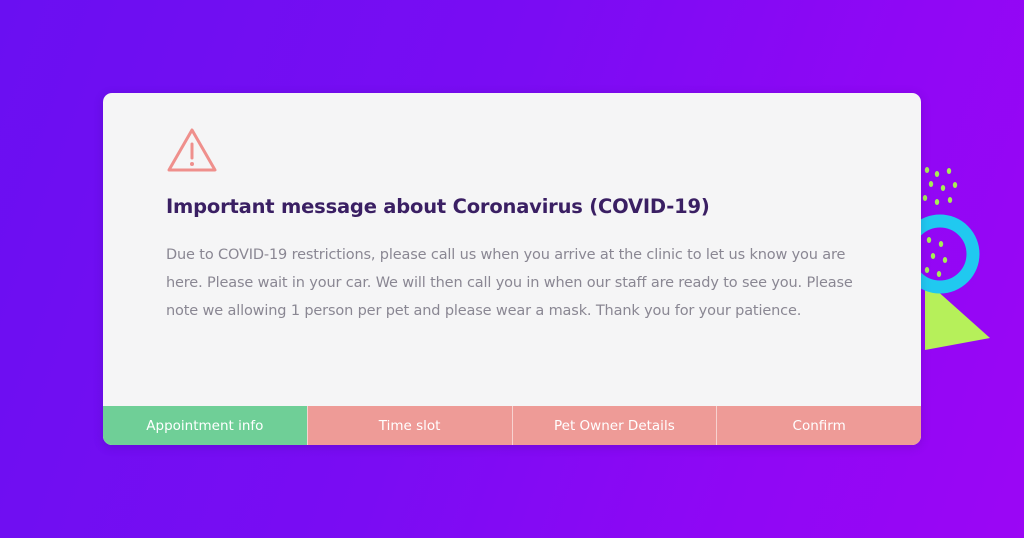 The image size is (1024, 538). Describe the element at coordinates (409, 425) in the screenshot. I see `step-time-slot: Time slot` at that location.